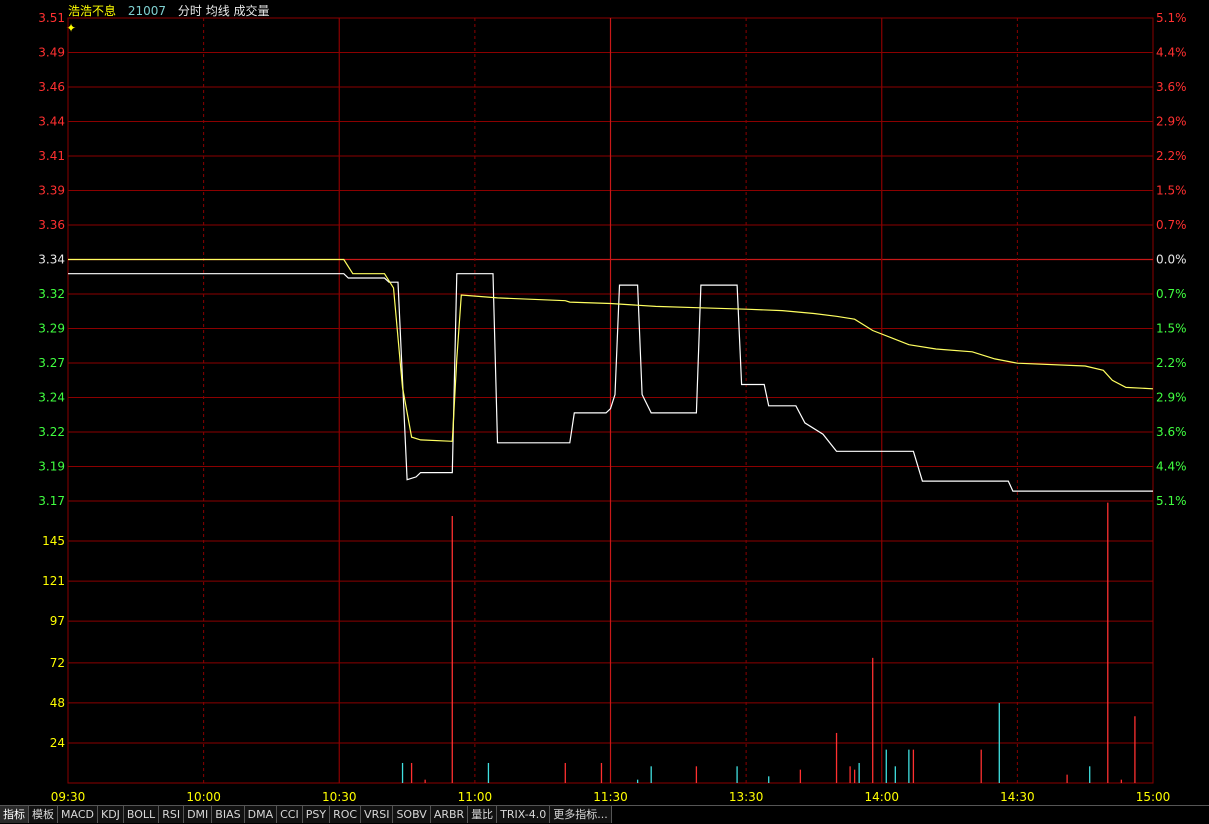 The height and width of the screenshot is (824, 1209). Describe the element at coordinates (51, 87) in the screenshot. I see `price-tick-label: 3.46` at that location.